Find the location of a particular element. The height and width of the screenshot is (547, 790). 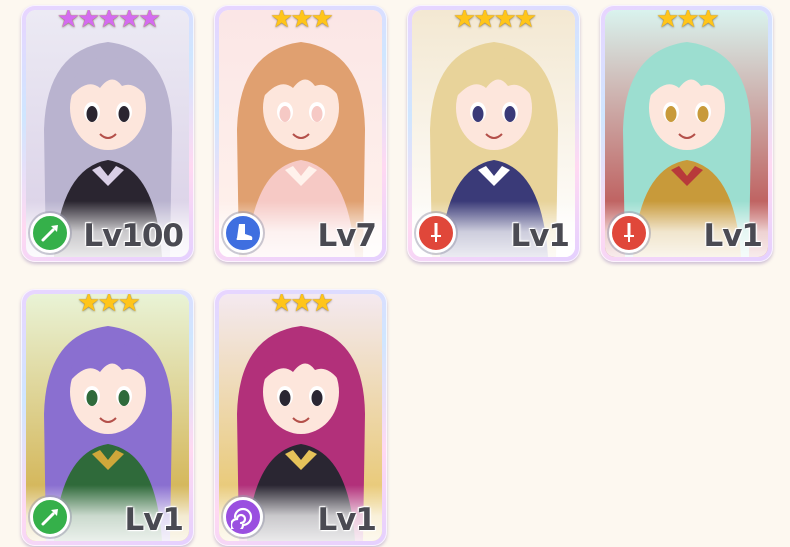

star-rating: ★★★★★ is located at coordinates (107, 21).